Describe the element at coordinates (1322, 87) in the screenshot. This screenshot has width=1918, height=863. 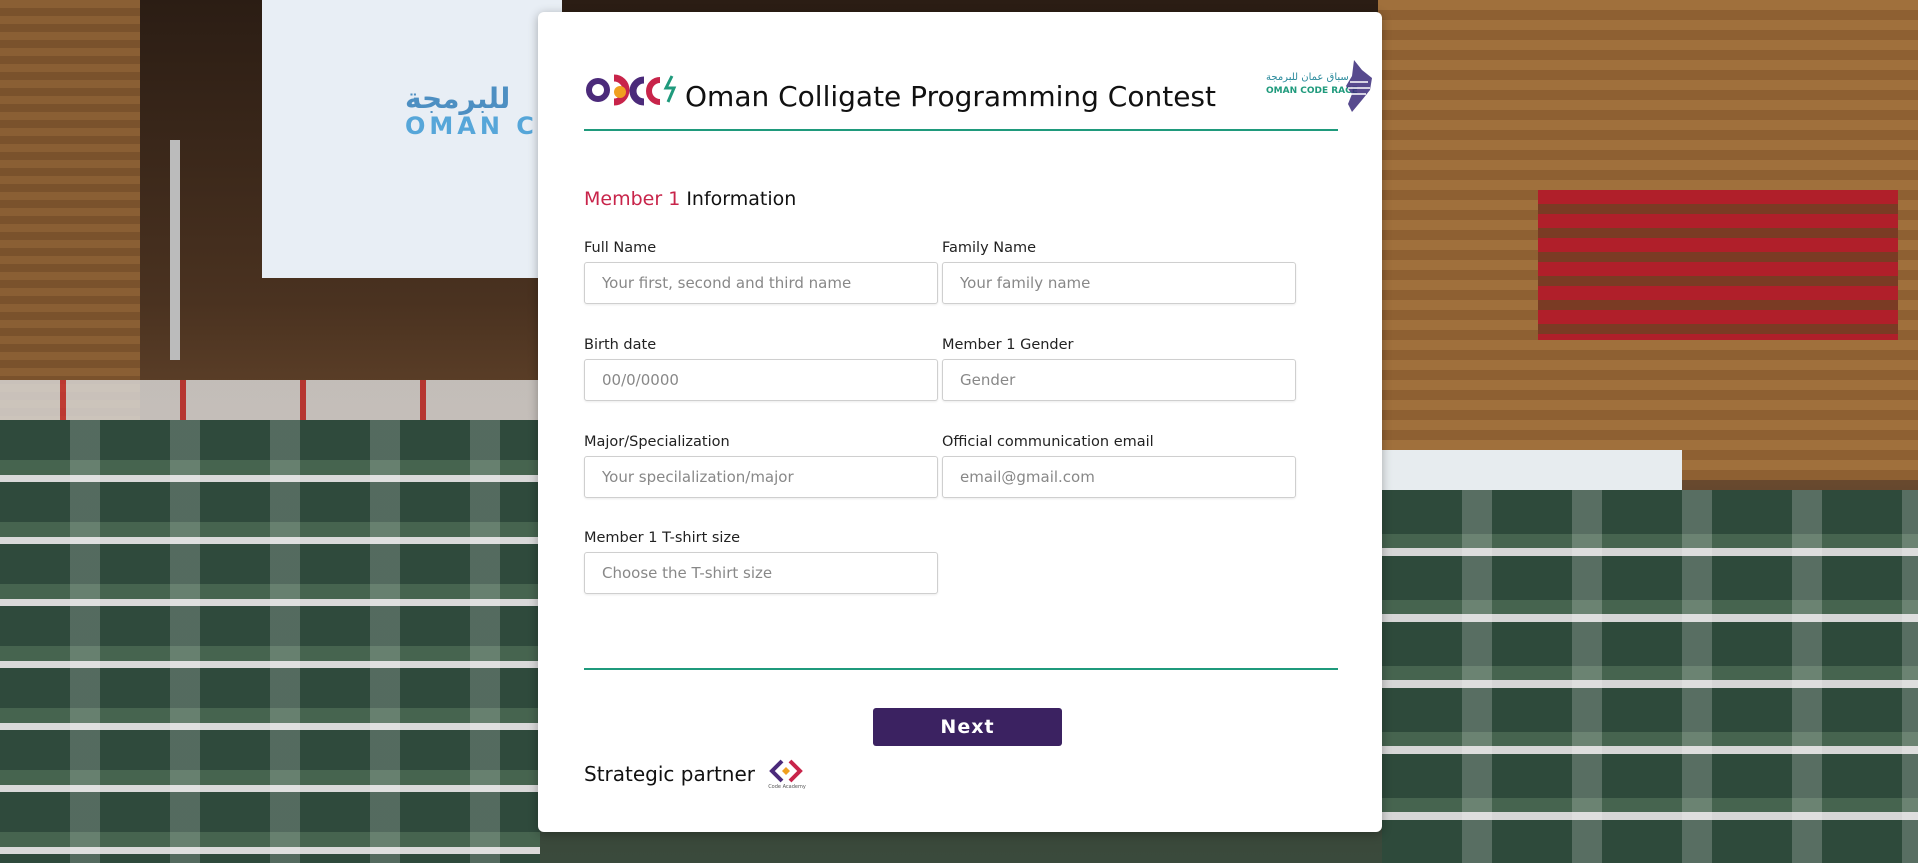
I see `oman-code-race-logo: سباق عمان للبرمجة OMAN CODE RACE` at that location.